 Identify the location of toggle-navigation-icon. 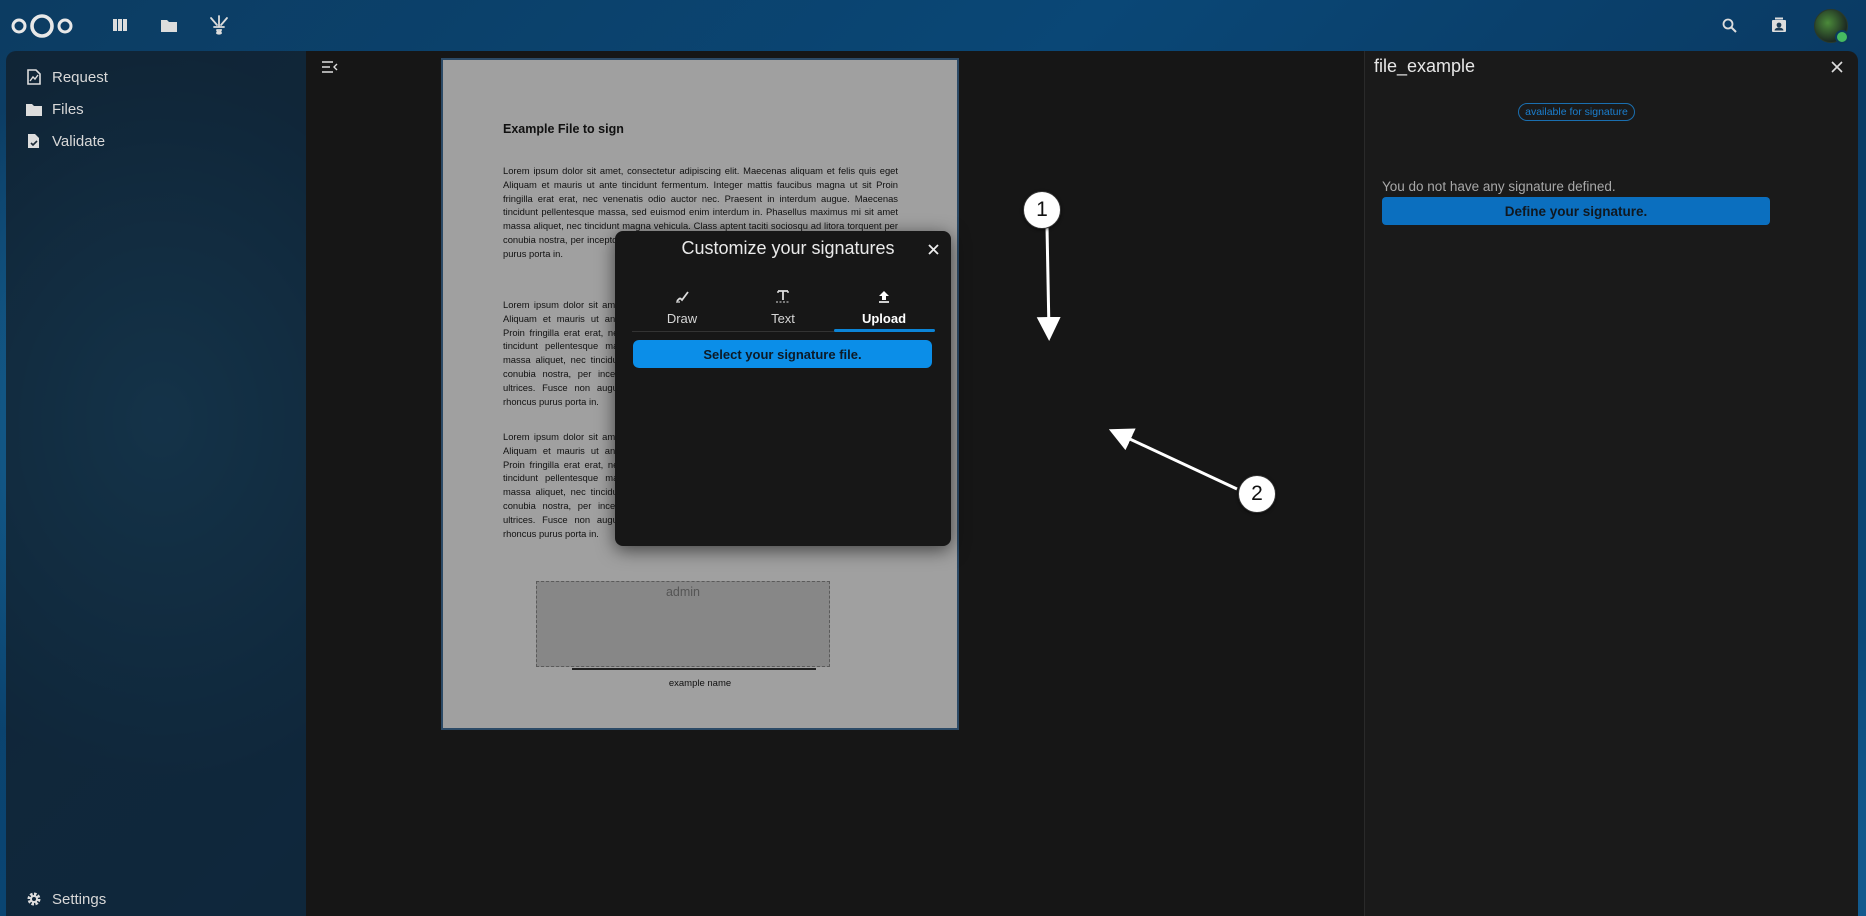
(330, 67).